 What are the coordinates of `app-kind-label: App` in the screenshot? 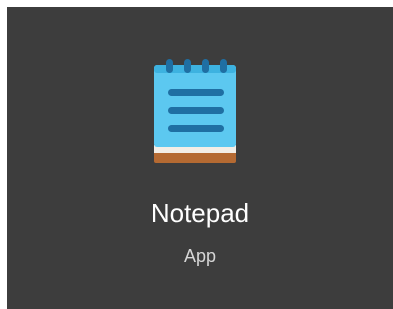 It's located at (200, 256).